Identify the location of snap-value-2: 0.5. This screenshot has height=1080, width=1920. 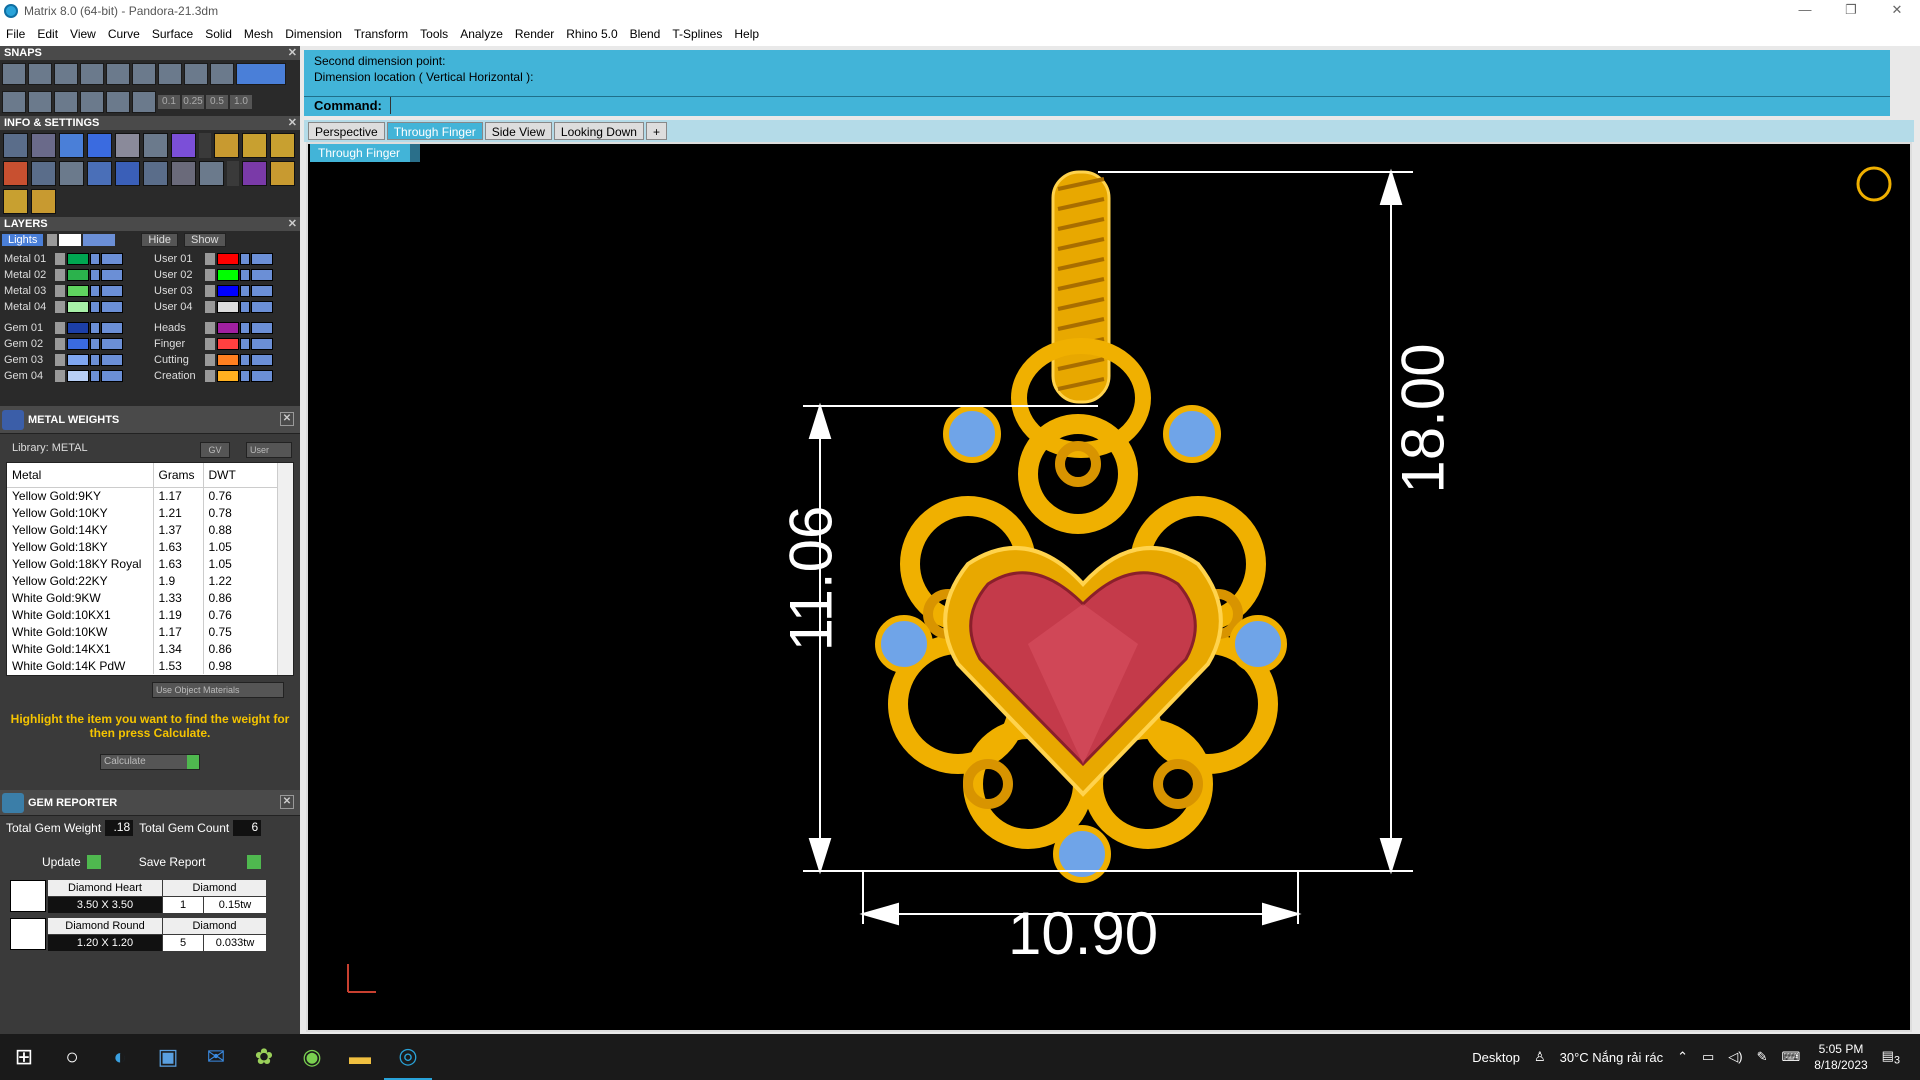
(217, 102).